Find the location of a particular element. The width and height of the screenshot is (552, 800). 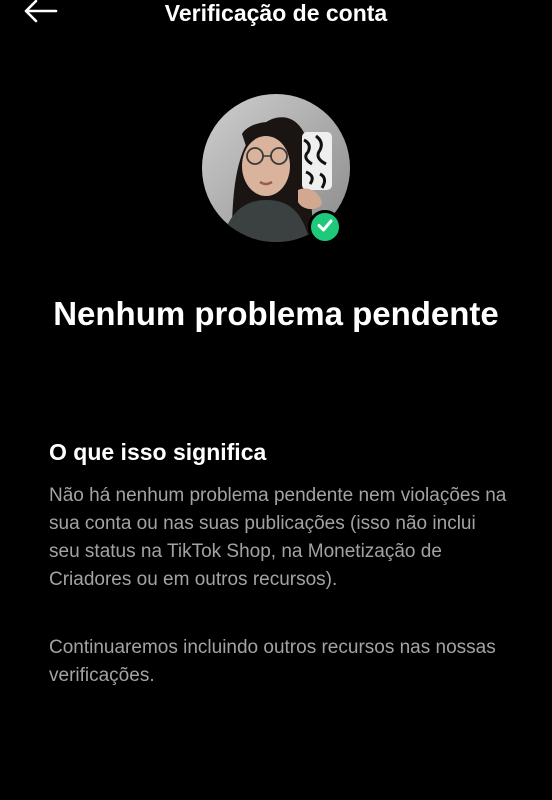

profile-avatar-container is located at coordinates (276, 169).